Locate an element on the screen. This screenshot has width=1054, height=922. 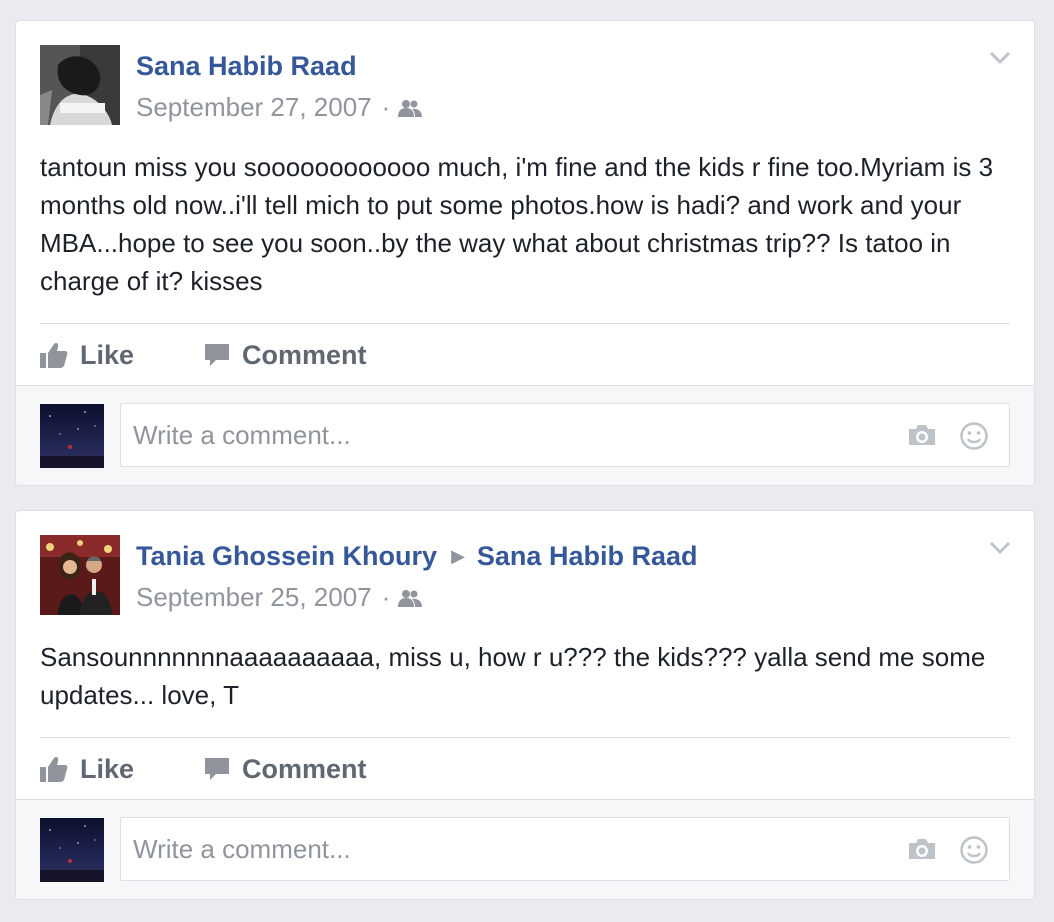
author-name-link: Tania Ghossein Khoury is located at coordinates (286, 556).